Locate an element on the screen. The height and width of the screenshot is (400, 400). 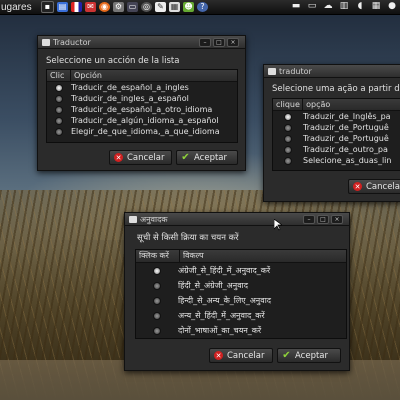
titlebar: Traductor – □ × is located at coordinates (141, 42).